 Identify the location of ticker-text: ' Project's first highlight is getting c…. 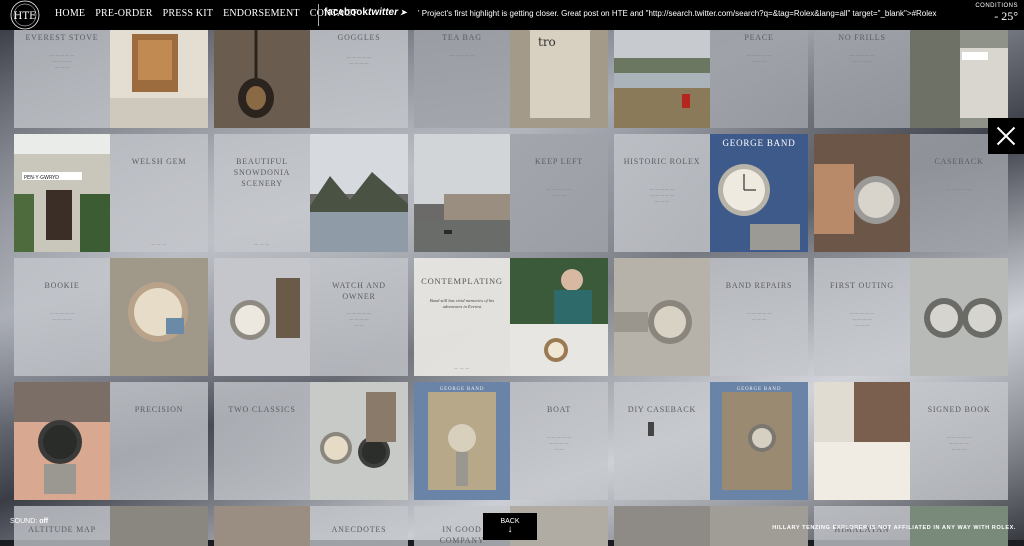
(673, 13).